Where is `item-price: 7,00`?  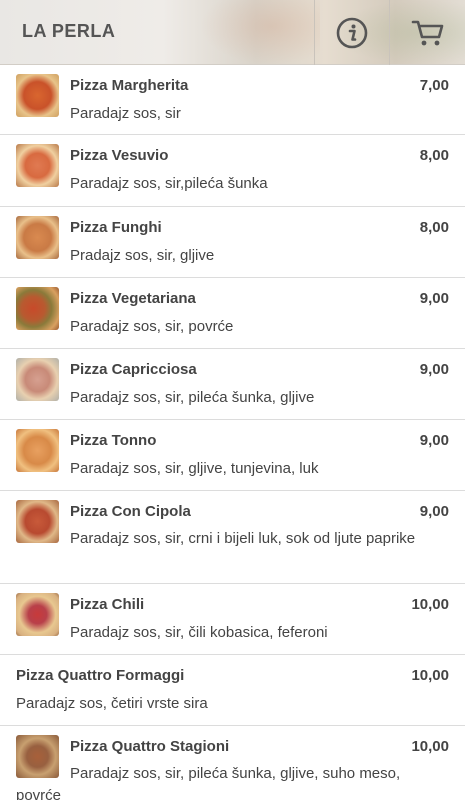
item-price: 7,00 is located at coordinates (434, 85).